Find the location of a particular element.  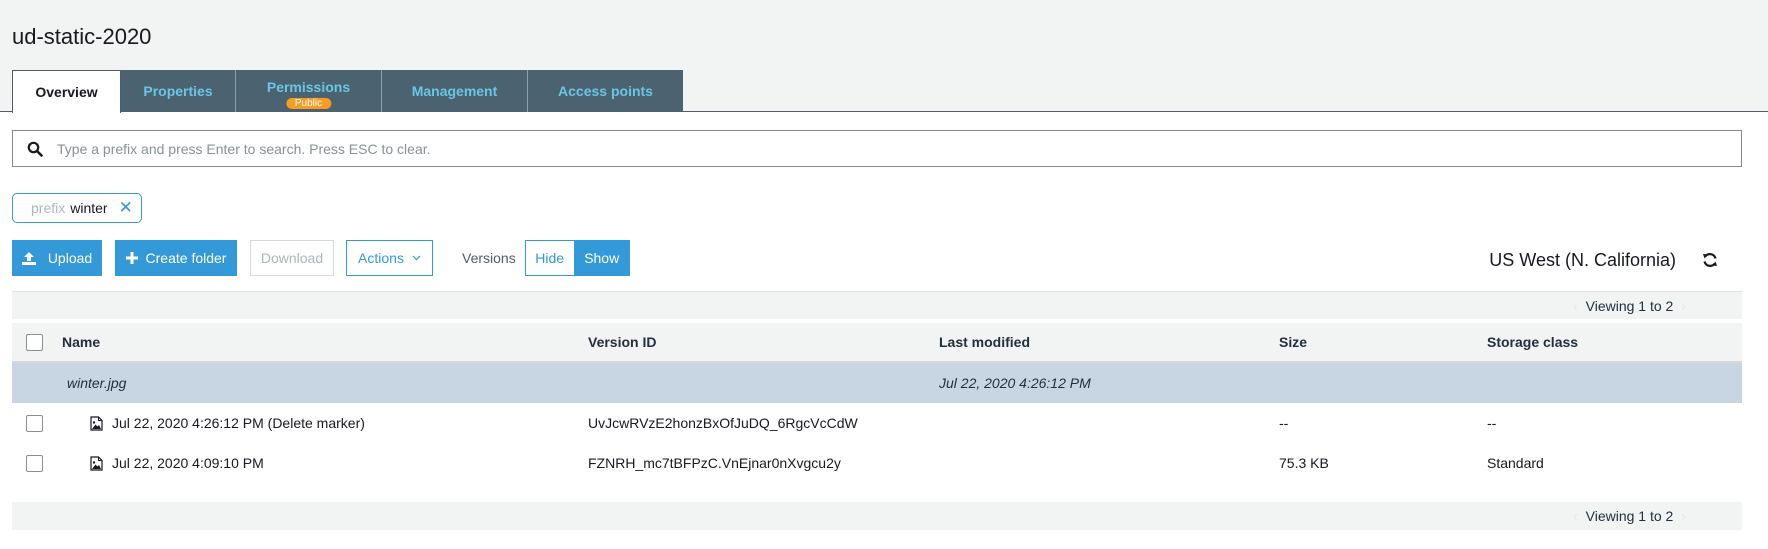

create-folder-button: Create folder is located at coordinates (176, 258).